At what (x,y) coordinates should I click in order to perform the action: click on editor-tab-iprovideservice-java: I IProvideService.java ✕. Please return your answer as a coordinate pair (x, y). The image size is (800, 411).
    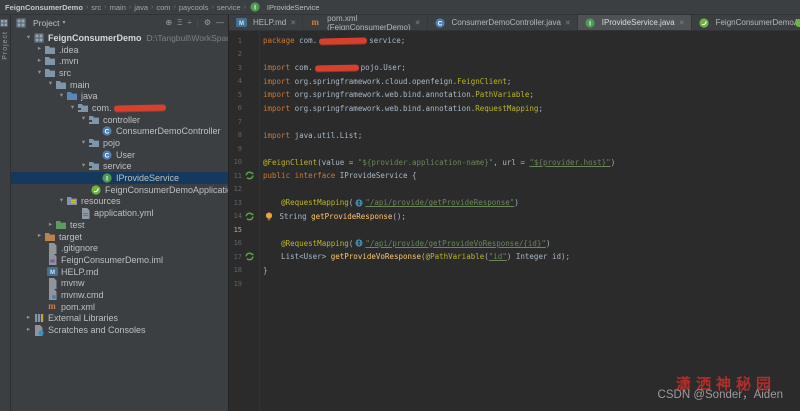
    Looking at the image, I should click on (634, 22).